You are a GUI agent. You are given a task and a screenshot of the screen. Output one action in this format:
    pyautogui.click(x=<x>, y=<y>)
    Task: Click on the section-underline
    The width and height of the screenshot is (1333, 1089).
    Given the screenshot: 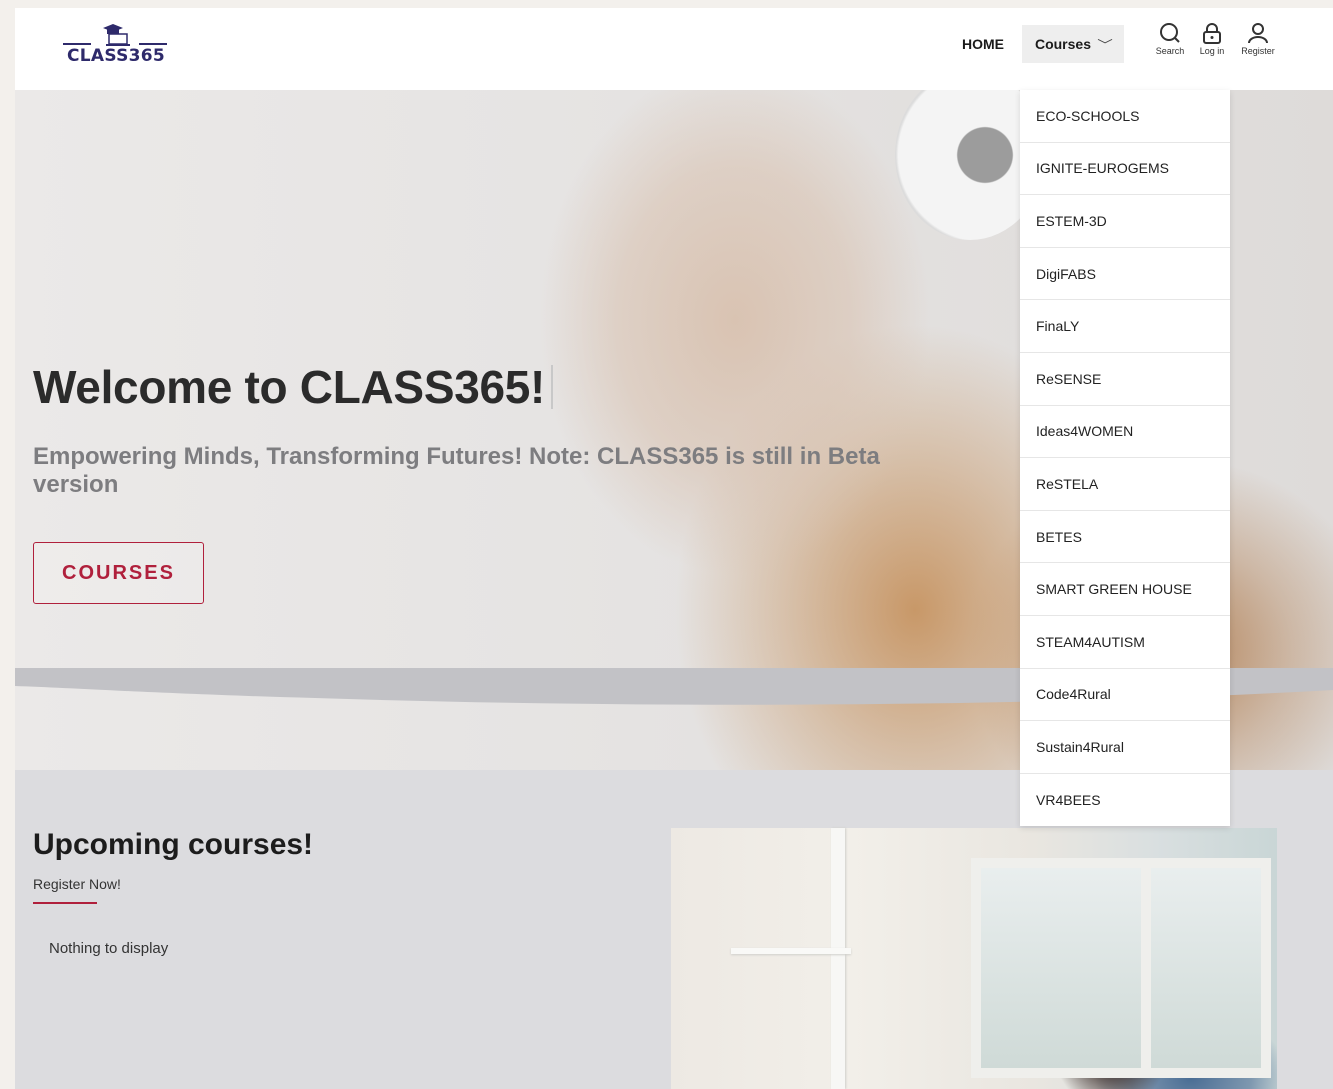 What is the action you would take?
    pyautogui.click(x=65, y=903)
    